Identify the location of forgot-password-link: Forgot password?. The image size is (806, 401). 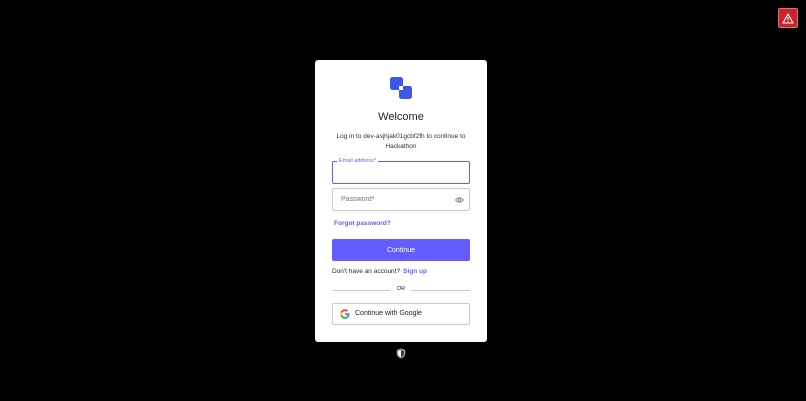
(362, 223).